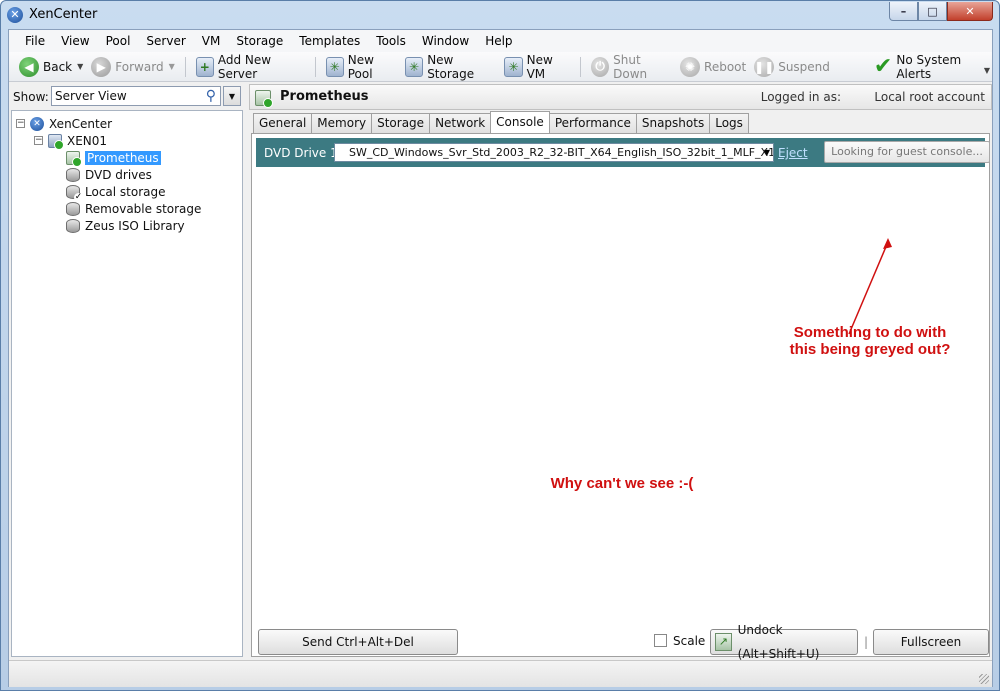 This screenshot has height=691, width=1000. I want to click on new-pool-button: ✳ New Pool, so click(361, 67).